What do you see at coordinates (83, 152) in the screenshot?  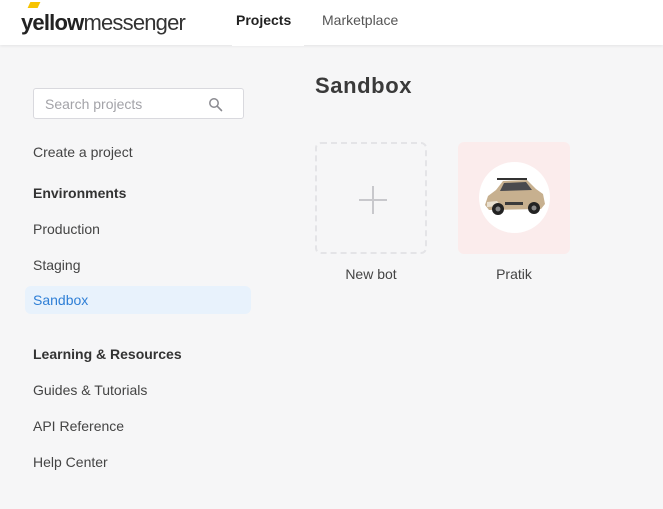 I see `create-project-link: Create a project` at bounding box center [83, 152].